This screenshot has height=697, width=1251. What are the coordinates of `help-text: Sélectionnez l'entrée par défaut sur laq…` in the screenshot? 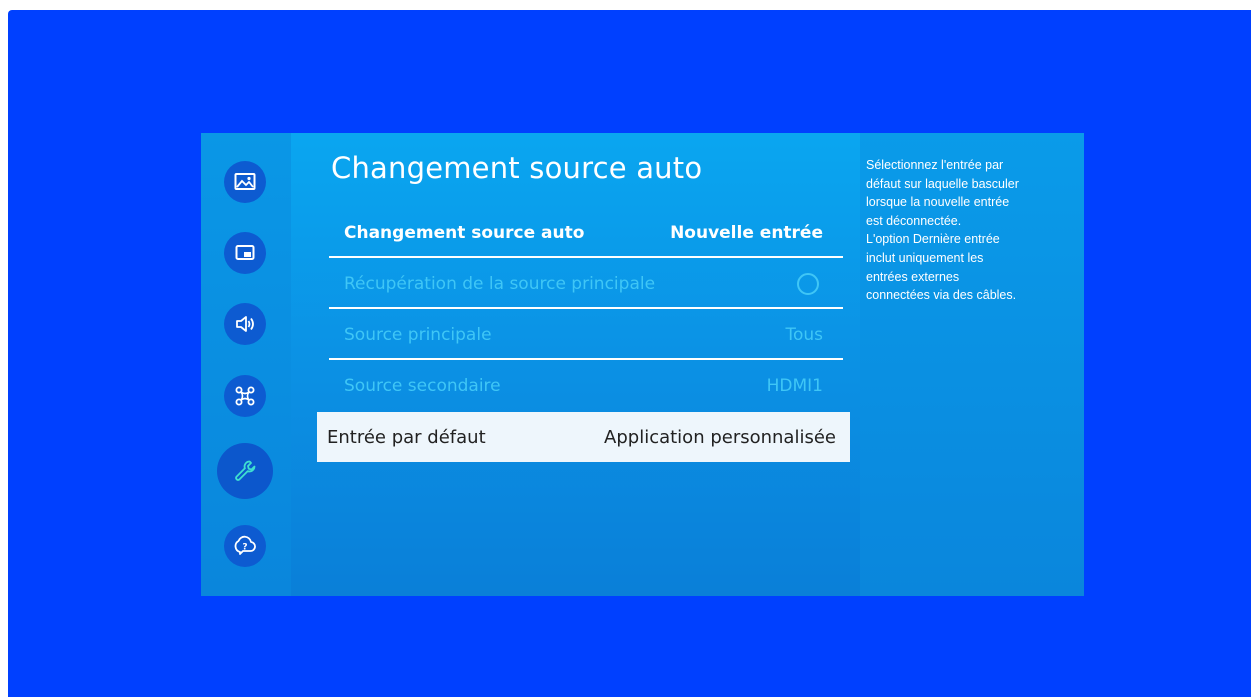 It's located at (942, 230).